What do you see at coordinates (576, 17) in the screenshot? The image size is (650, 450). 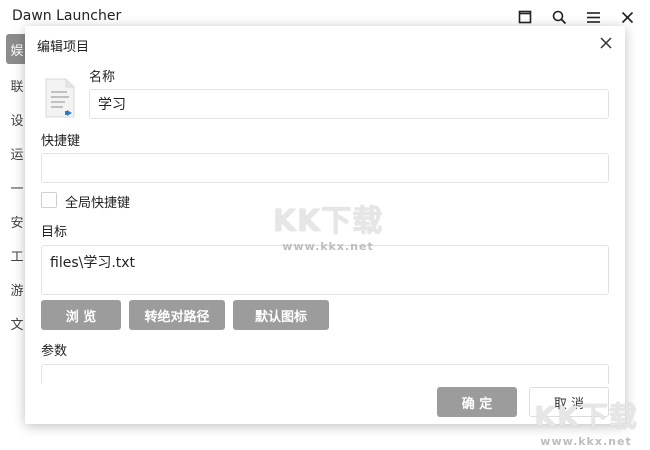 I see `window-controls` at bounding box center [576, 17].